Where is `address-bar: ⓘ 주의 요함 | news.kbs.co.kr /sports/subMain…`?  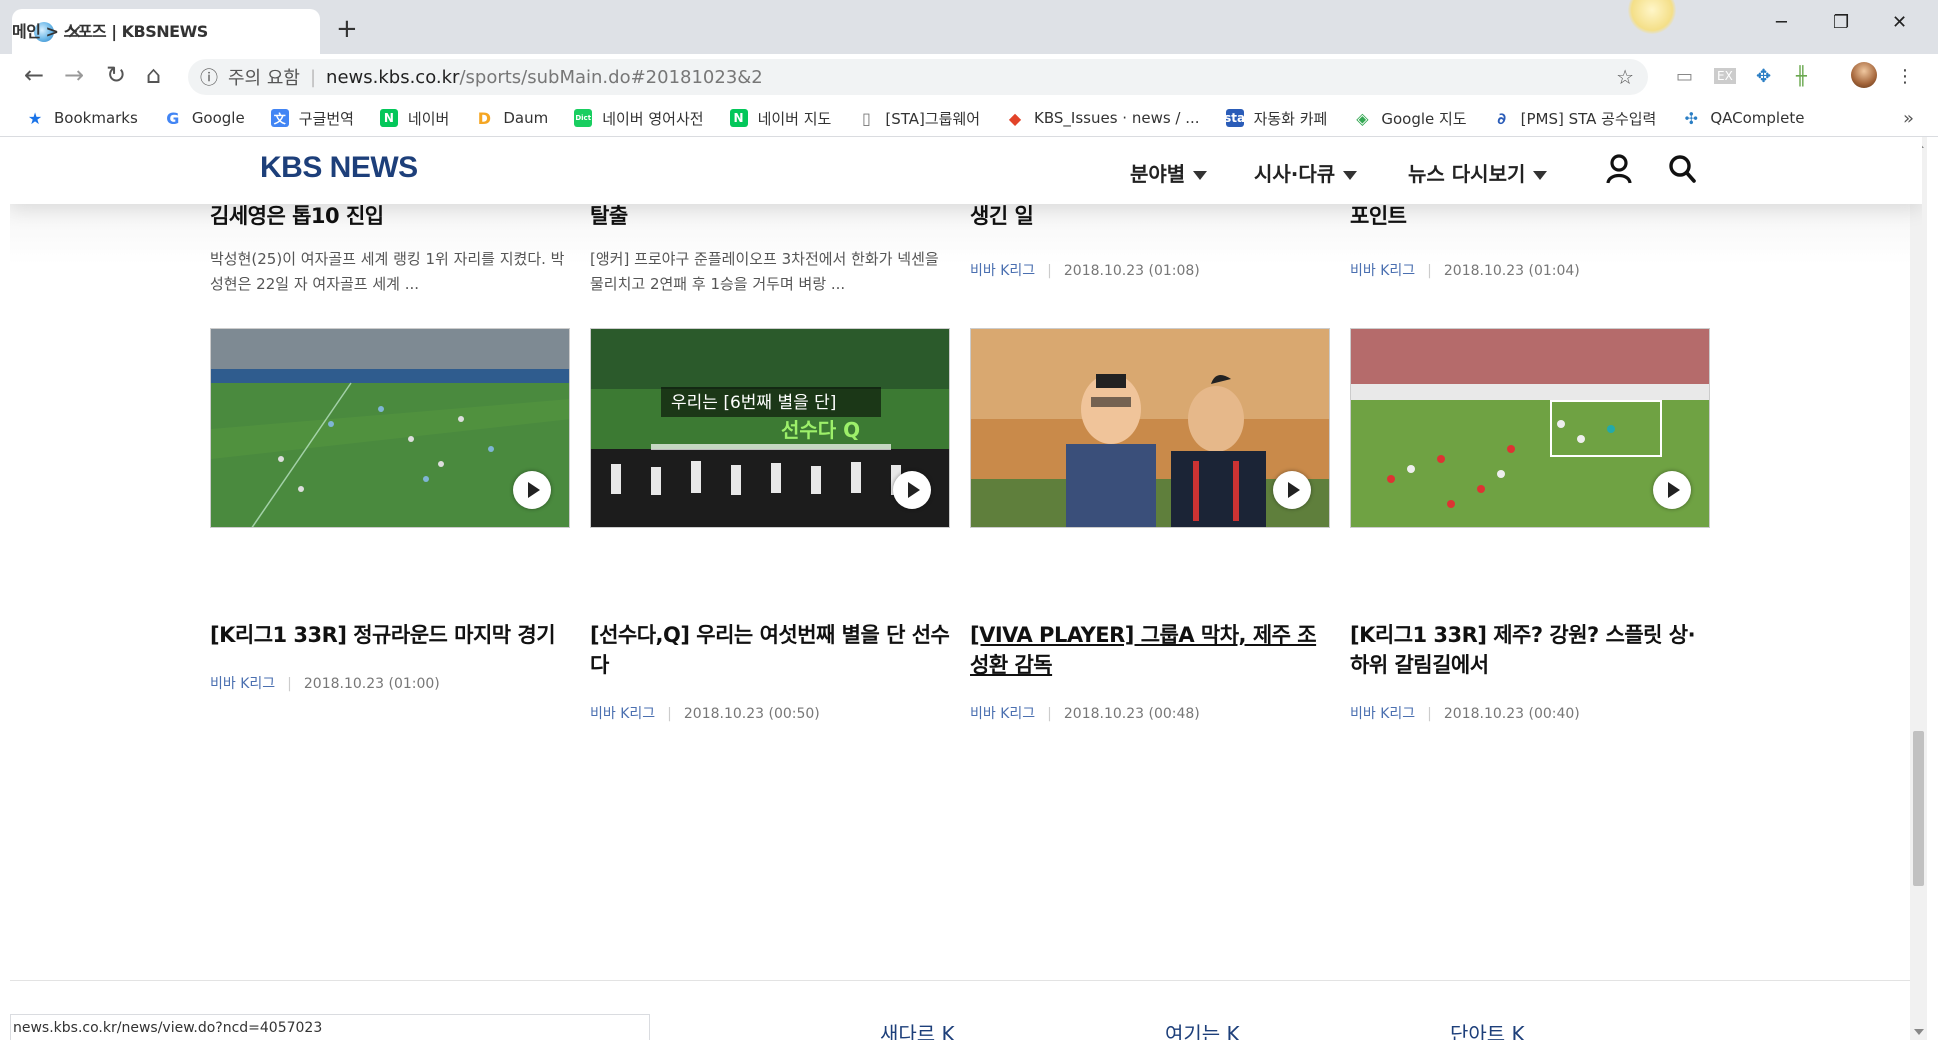
address-bar: ⓘ 주의 요함 | news.kbs.co.kr /sports/subMain… is located at coordinates (918, 77).